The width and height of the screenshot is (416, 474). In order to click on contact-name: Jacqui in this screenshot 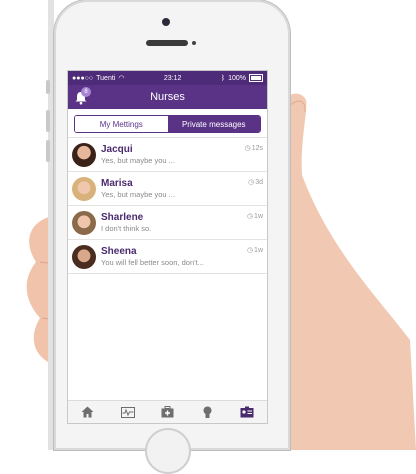, I will do `click(117, 149)`.